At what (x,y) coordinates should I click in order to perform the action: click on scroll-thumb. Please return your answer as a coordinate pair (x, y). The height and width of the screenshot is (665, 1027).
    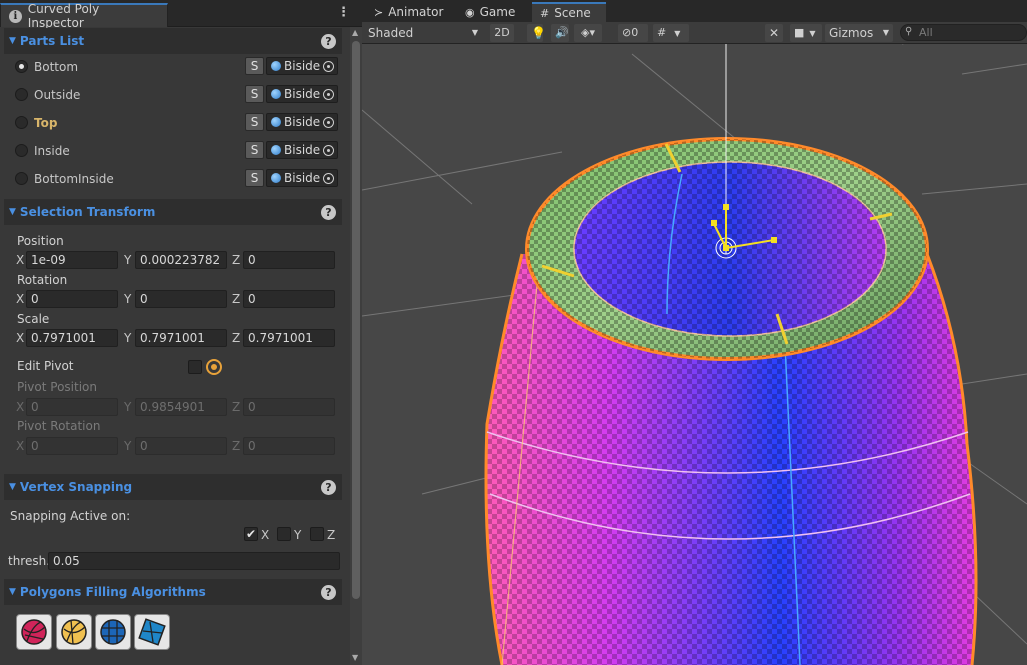
    Looking at the image, I should click on (356, 320).